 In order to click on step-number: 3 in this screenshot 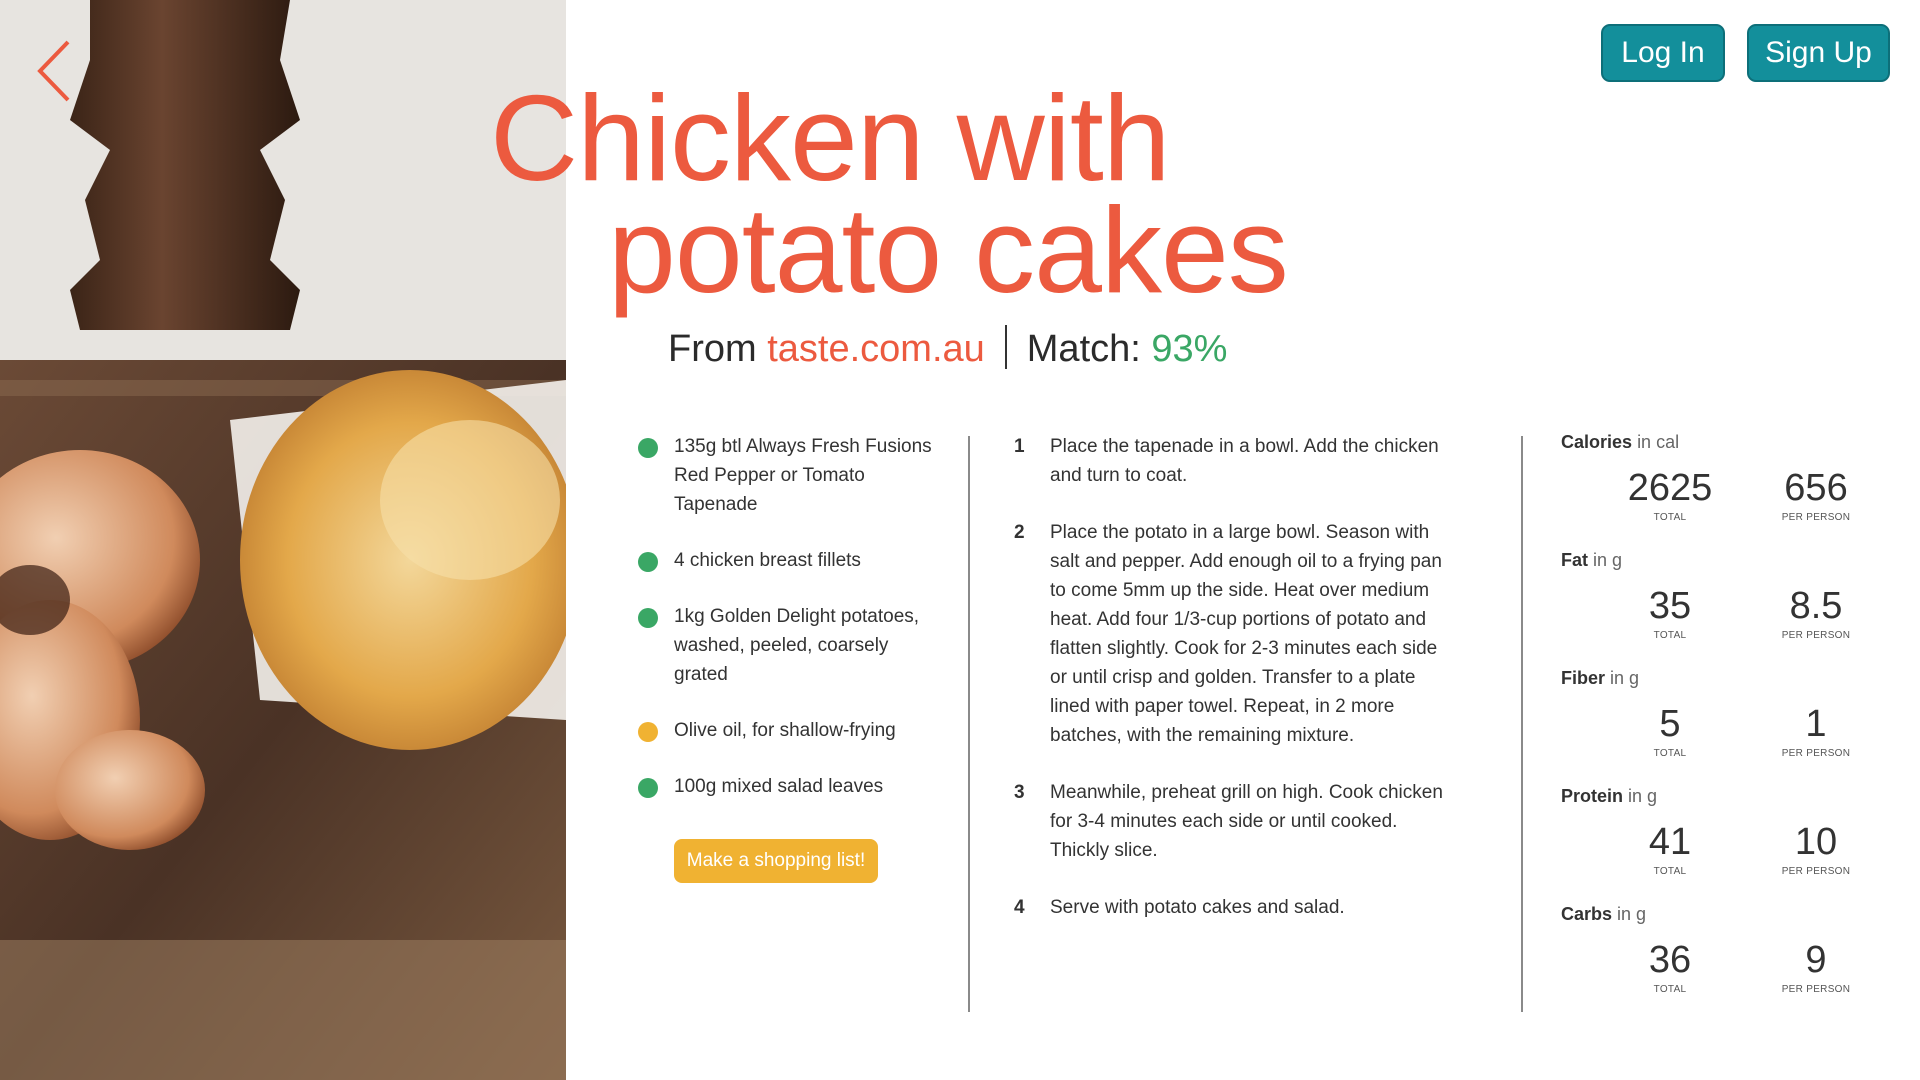, I will do `click(1019, 792)`.